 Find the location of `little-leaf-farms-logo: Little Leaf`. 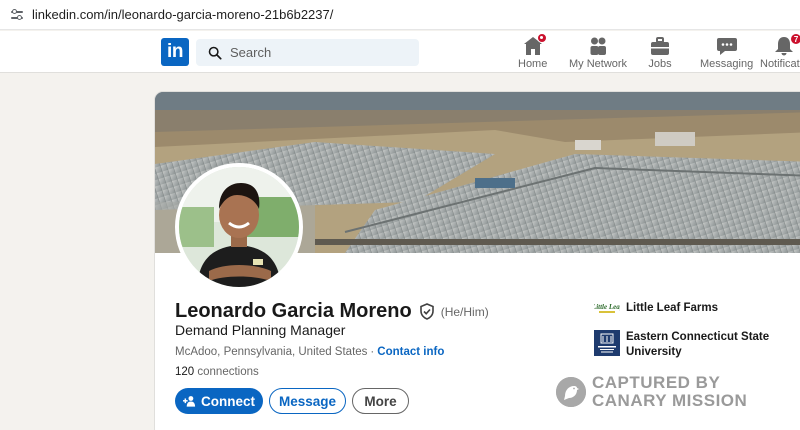

little-leaf-farms-logo: Little Leaf is located at coordinates (607, 309).